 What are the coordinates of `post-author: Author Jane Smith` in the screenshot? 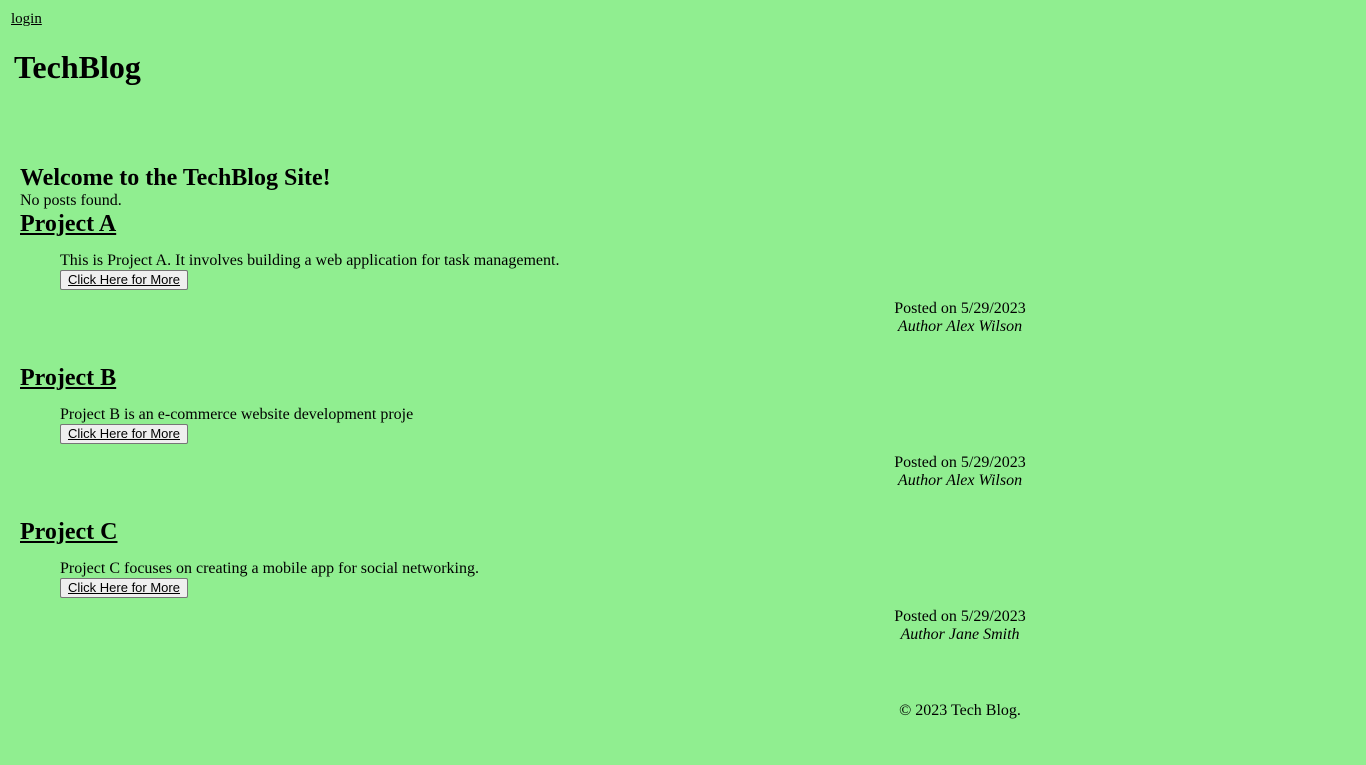 It's located at (960, 634).